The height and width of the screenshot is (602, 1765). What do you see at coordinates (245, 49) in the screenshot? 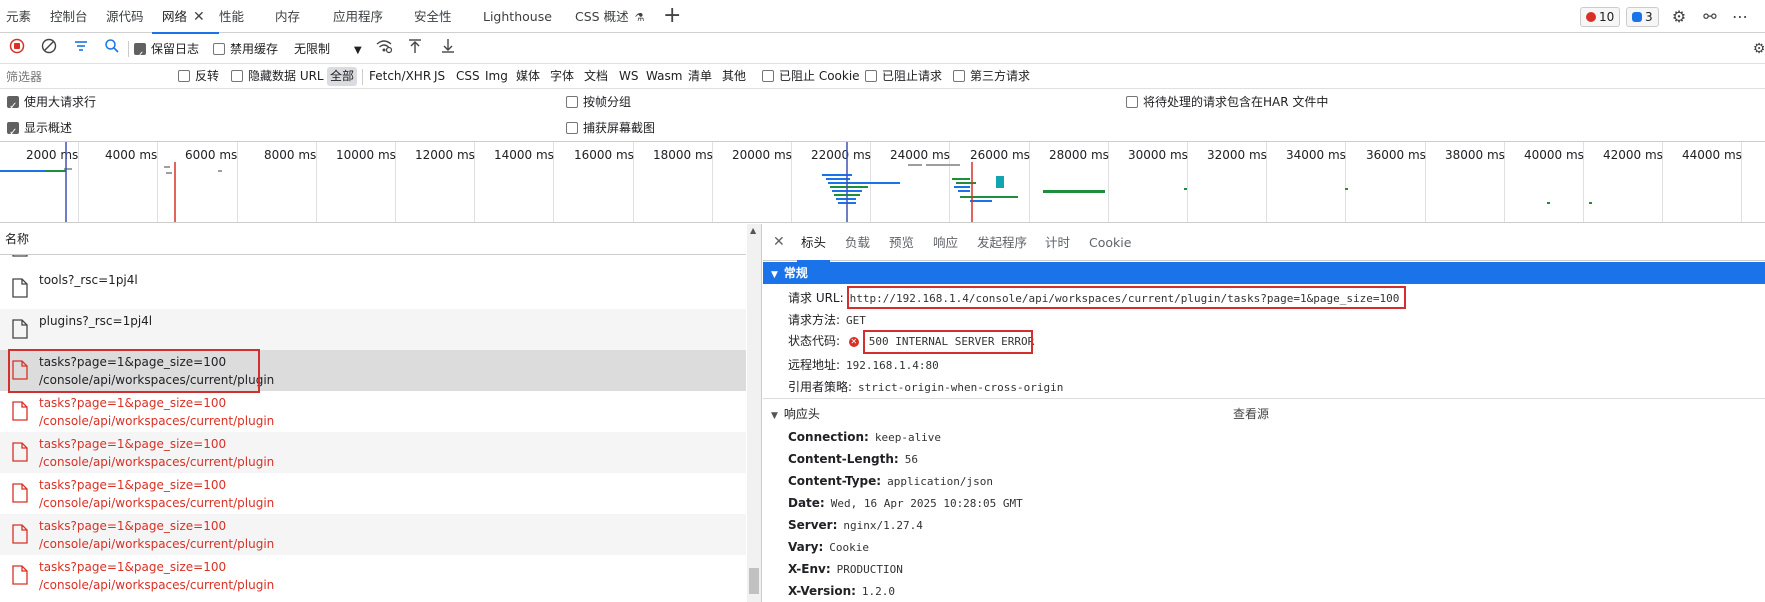
I see `disable-cache-checkbox: 禁用缓存` at bounding box center [245, 49].